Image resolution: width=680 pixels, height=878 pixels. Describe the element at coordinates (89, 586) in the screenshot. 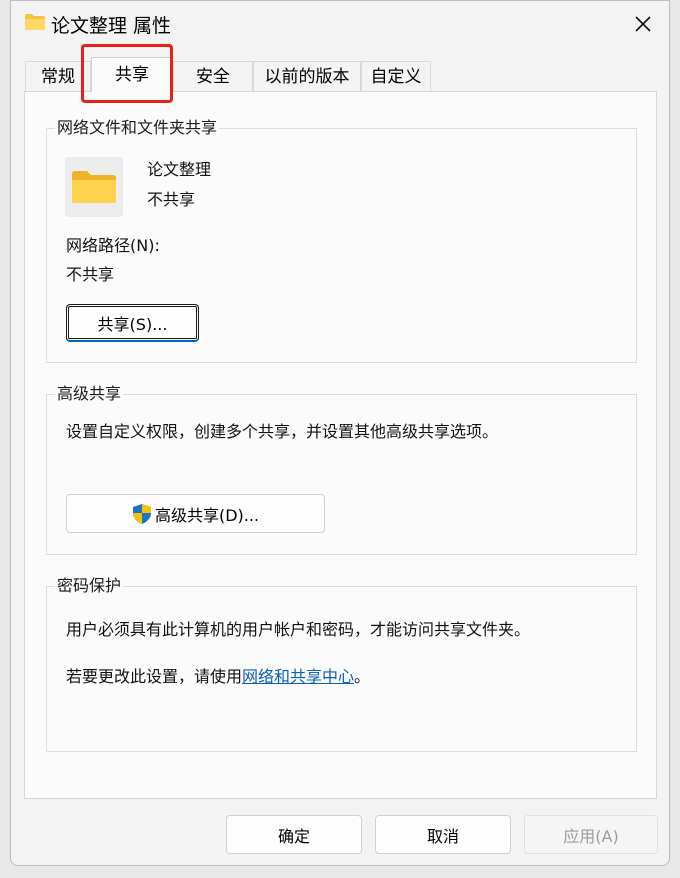

I see `group-label: 密码保护` at that location.